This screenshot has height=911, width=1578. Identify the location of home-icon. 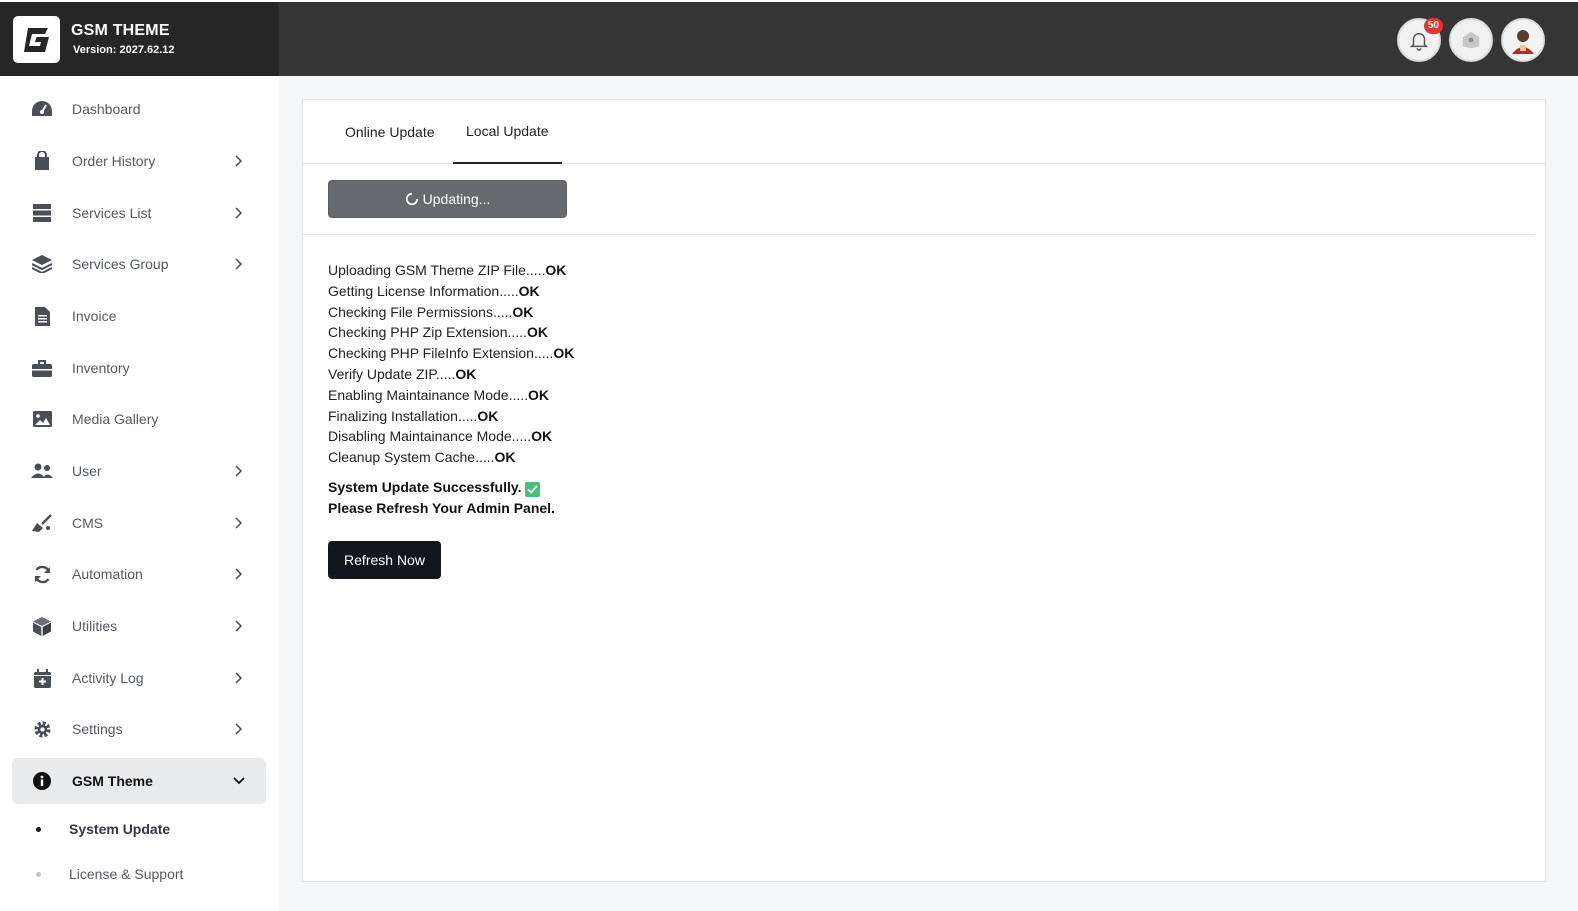
(1471, 40).